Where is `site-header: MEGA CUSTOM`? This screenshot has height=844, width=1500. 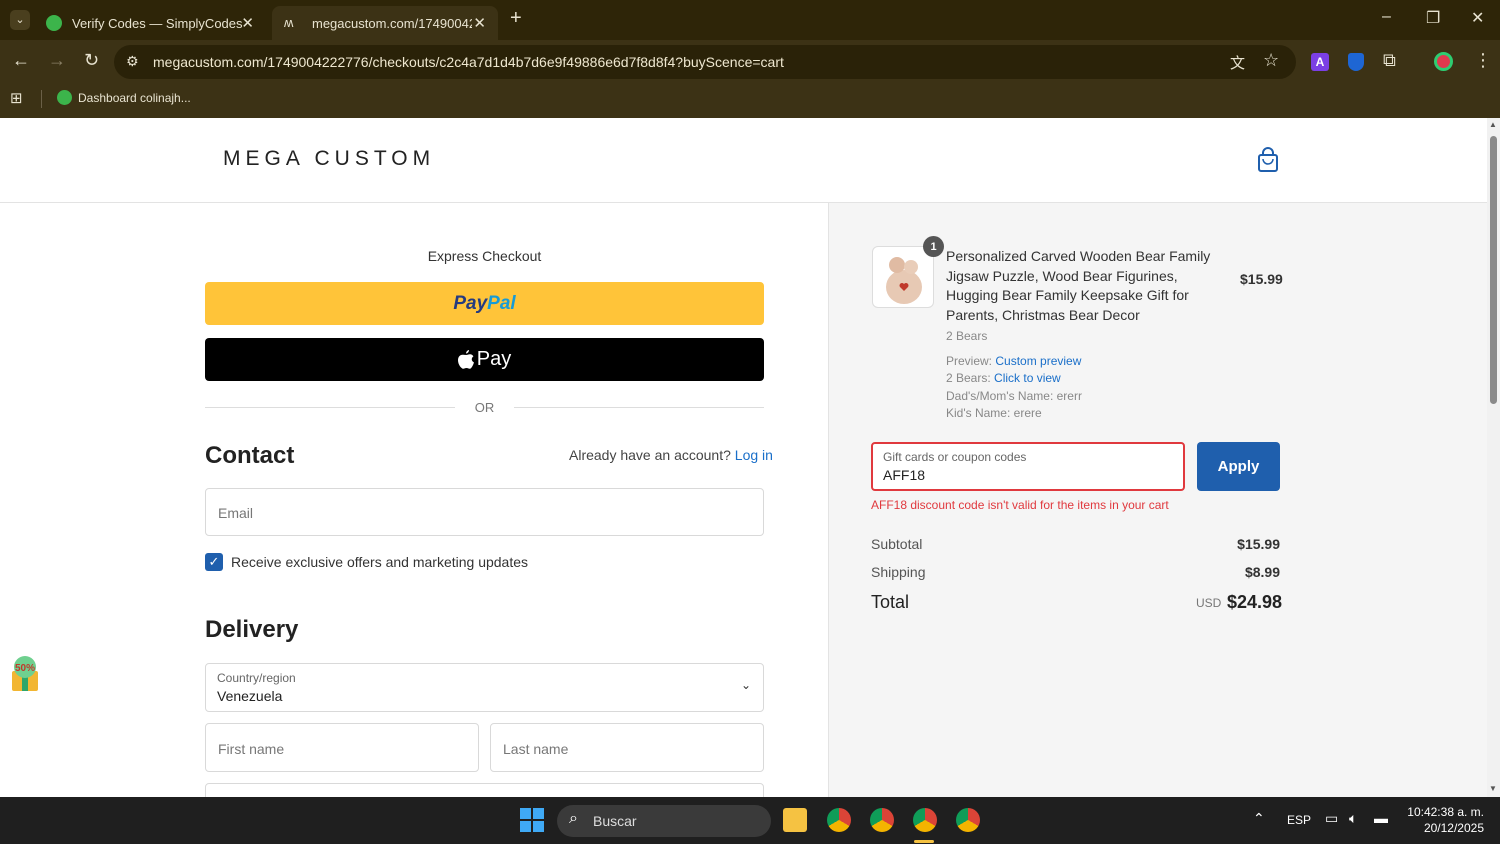
site-header: MEGA CUSTOM is located at coordinates (743, 160).